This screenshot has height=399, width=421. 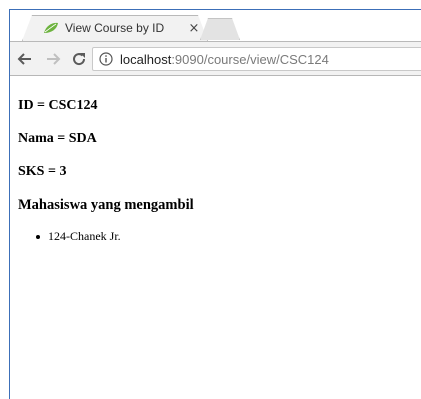 What do you see at coordinates (215, 25) in the screenshot?
I see `tab-strip: View Course by ID ×` at bounding box center [215, 25].